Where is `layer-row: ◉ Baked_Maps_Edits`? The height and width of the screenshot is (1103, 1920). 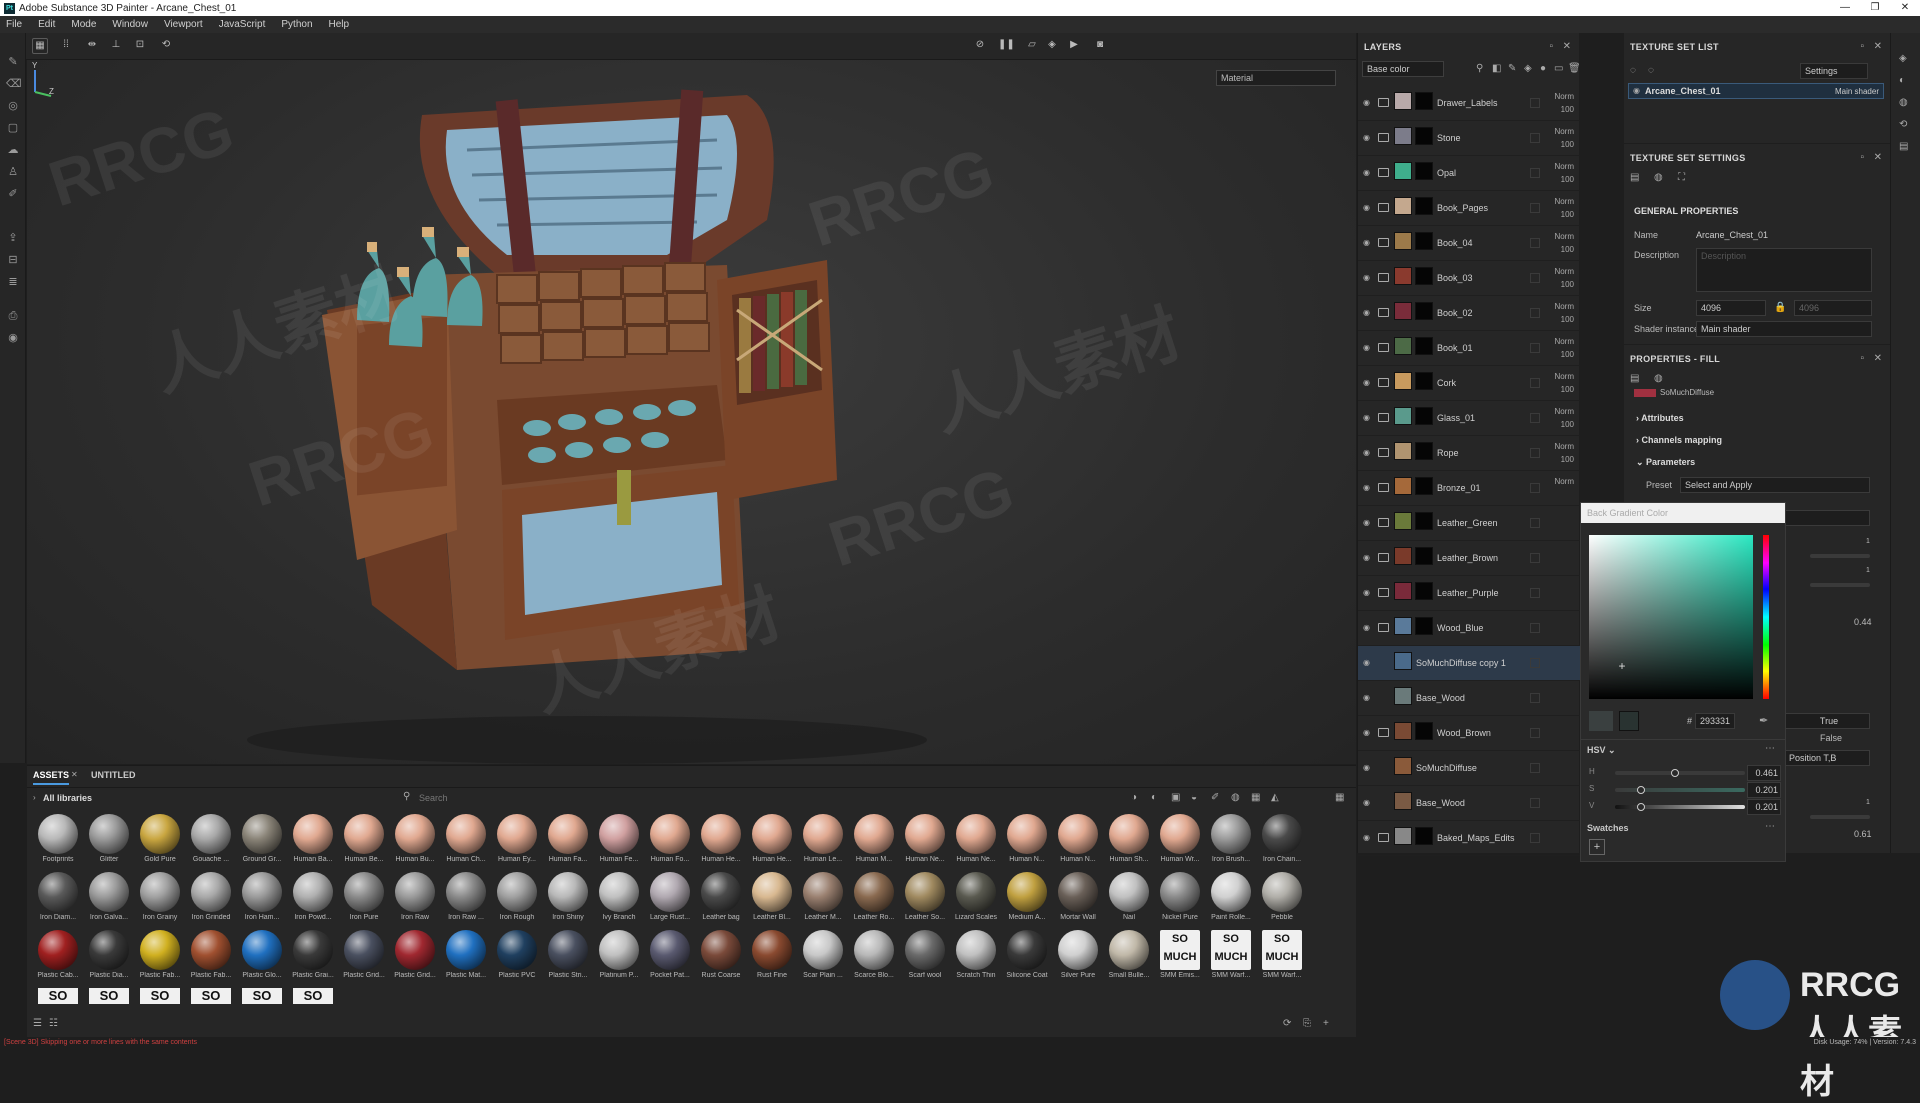 layer-row: ◉ Baked_Maps_Edits is located at coordinates (1469, 838).